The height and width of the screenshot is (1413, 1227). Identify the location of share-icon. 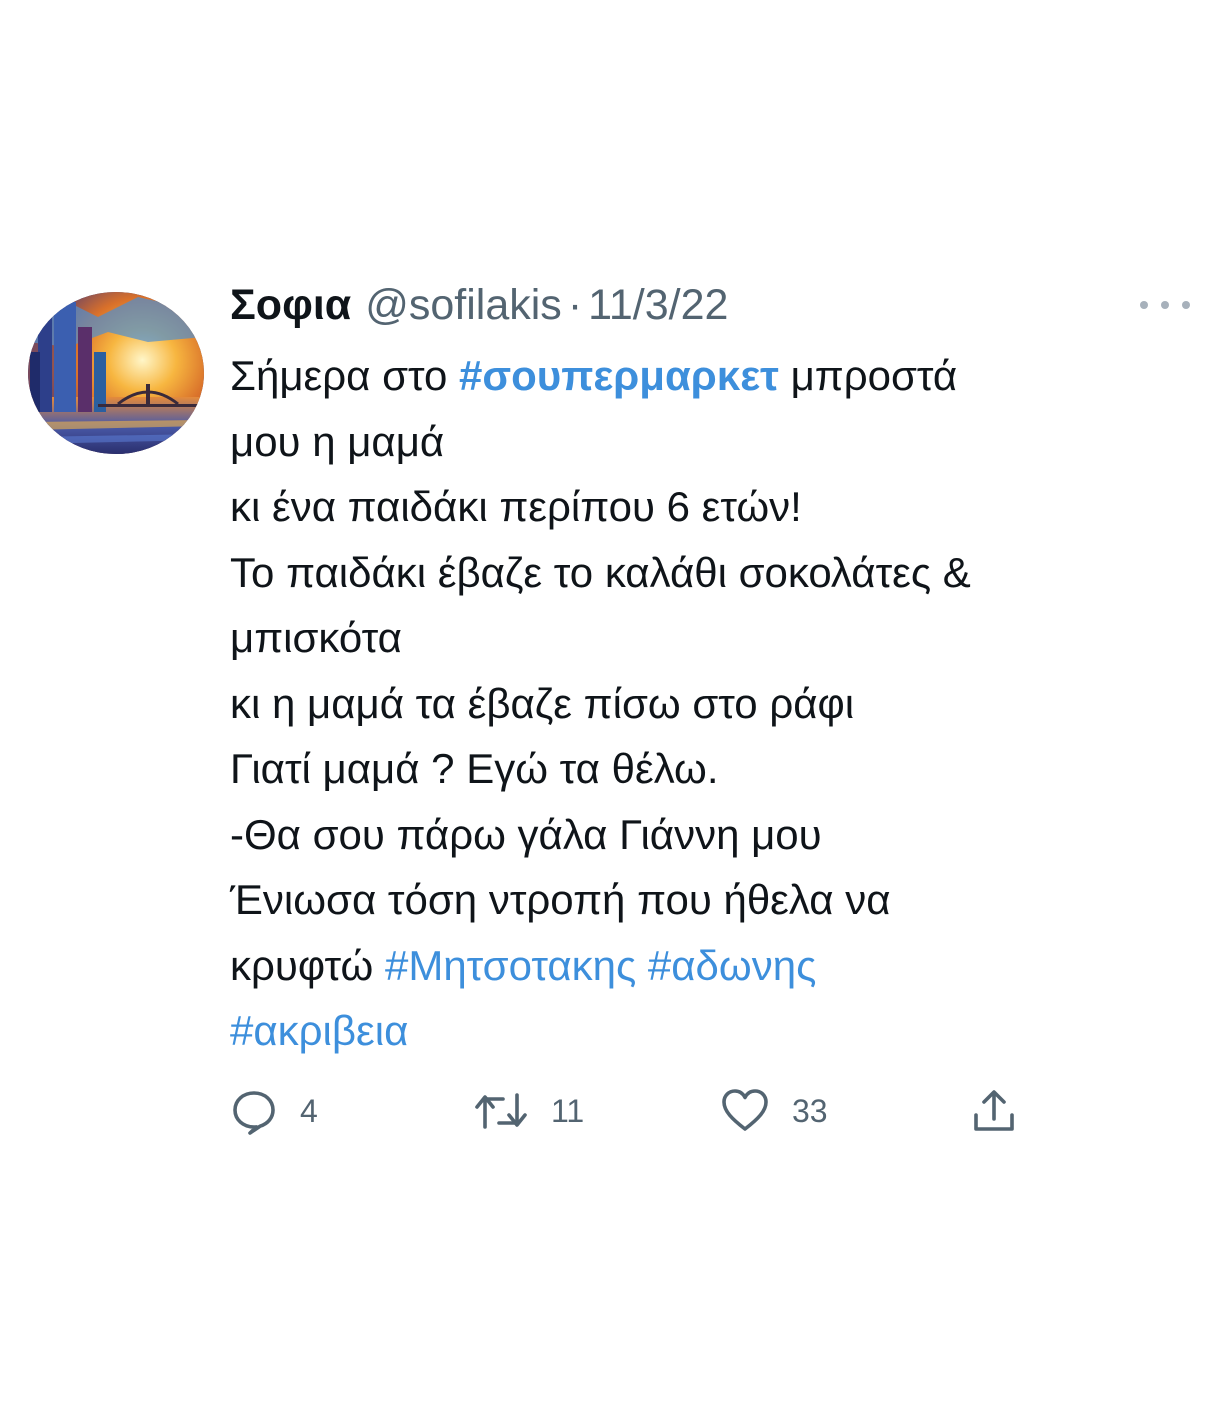
(994, 1110).